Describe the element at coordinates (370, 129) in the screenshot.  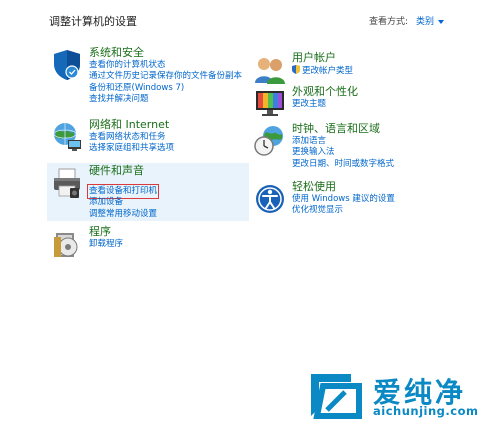
I see `category-title: 时钟、语言和区域` at that location.